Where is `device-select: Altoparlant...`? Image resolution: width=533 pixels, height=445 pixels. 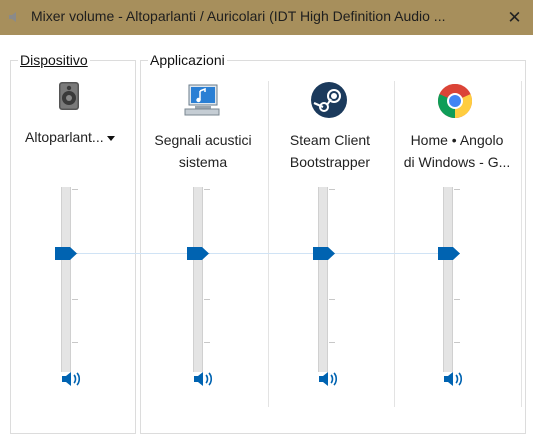
device-select: Altoparlant... is located at coordinates (70, 137).